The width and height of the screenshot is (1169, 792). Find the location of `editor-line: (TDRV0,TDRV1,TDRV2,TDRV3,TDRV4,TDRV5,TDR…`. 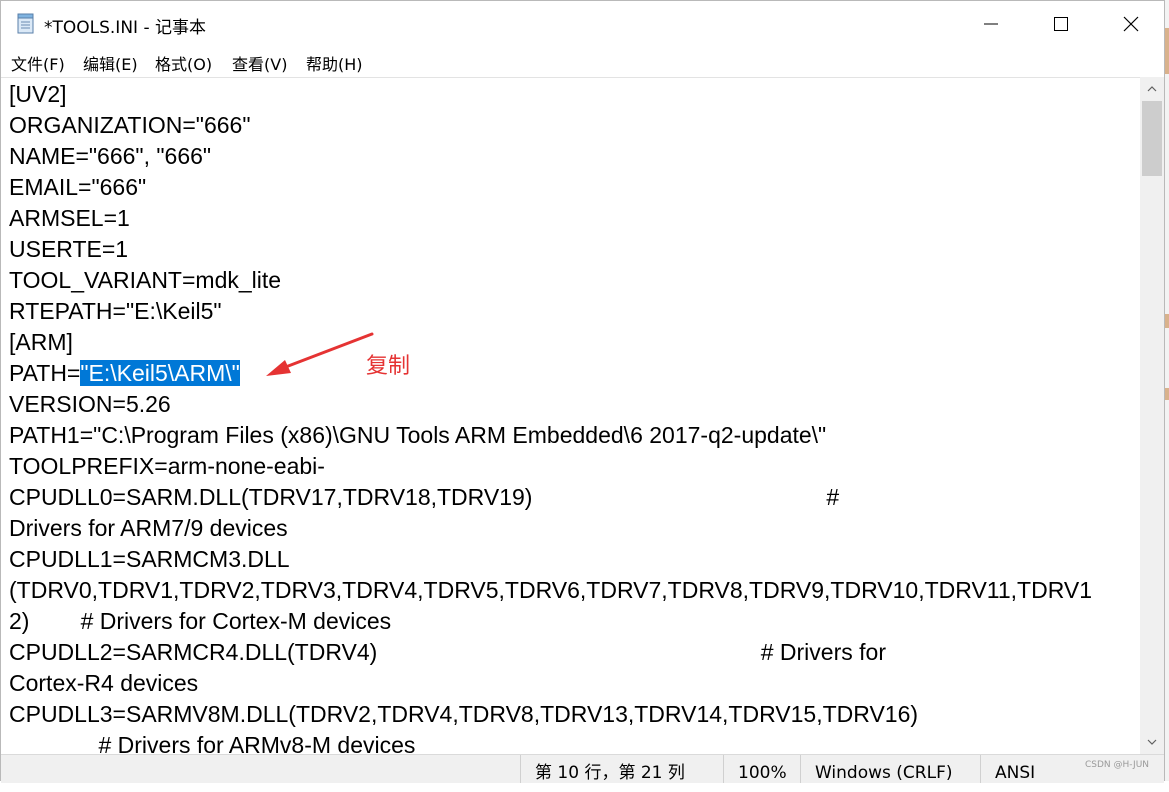

editor-line: (TDRV0,TDRV1,TDRV2,TDRV3,TDRV4,TDRV5,TDR… is located at coordinates (551, 590).